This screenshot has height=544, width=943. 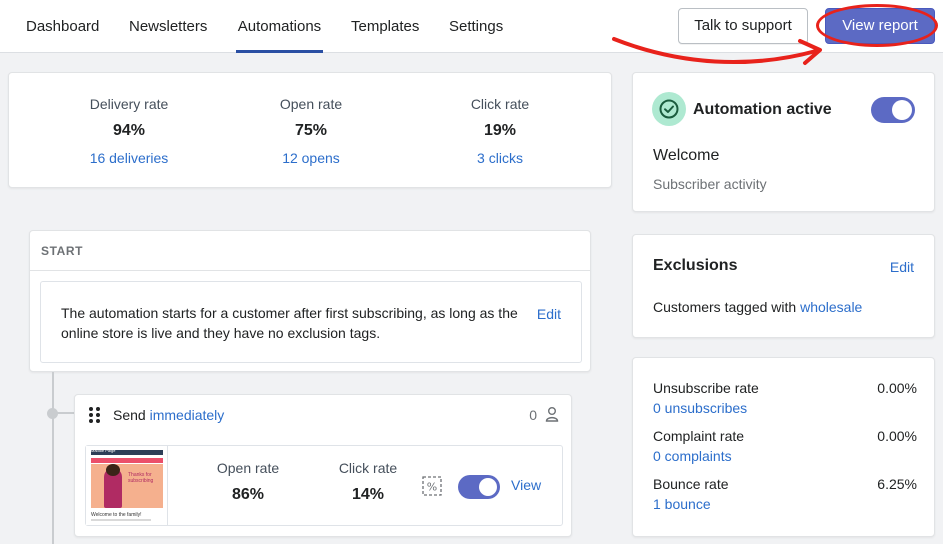 What do you see at coordinates (552, 414) in the screenshot?
I see `person-icon` at bounding box center [552, 414].